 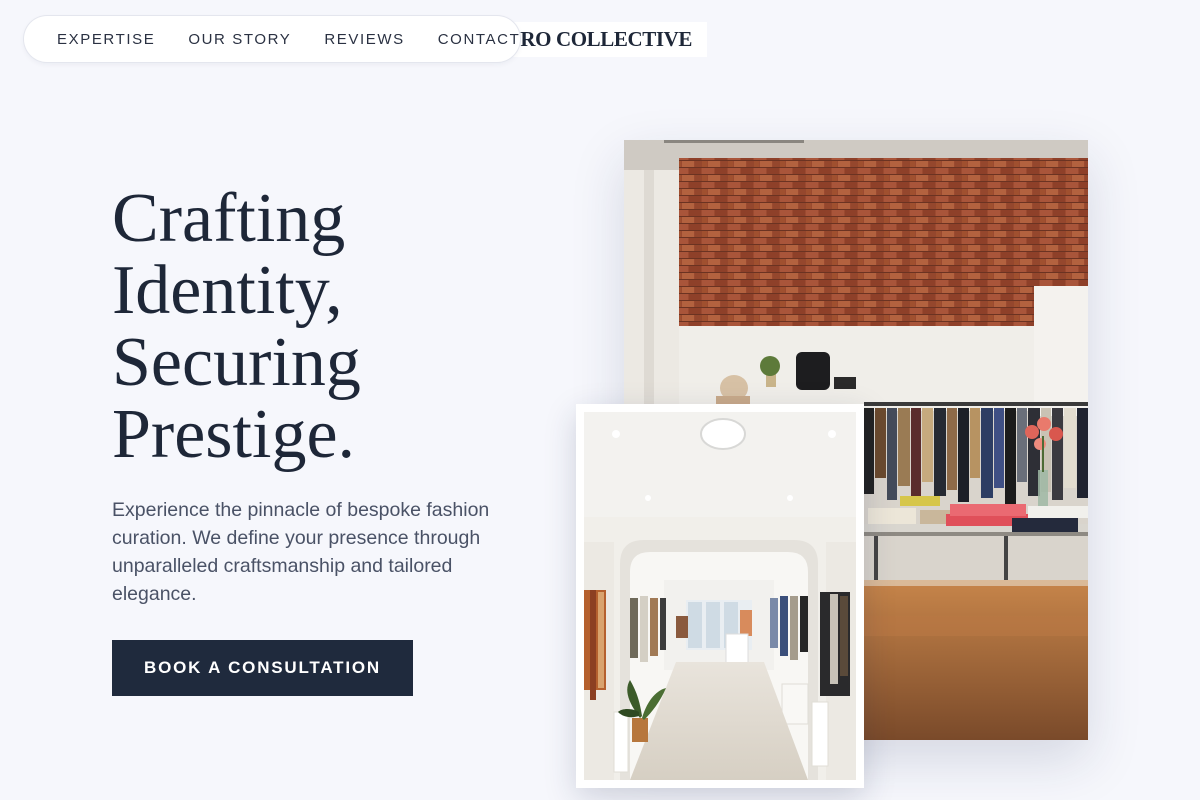 I want to click on nav-link-our-story: OUR STORY, so click(x=239, y=39).